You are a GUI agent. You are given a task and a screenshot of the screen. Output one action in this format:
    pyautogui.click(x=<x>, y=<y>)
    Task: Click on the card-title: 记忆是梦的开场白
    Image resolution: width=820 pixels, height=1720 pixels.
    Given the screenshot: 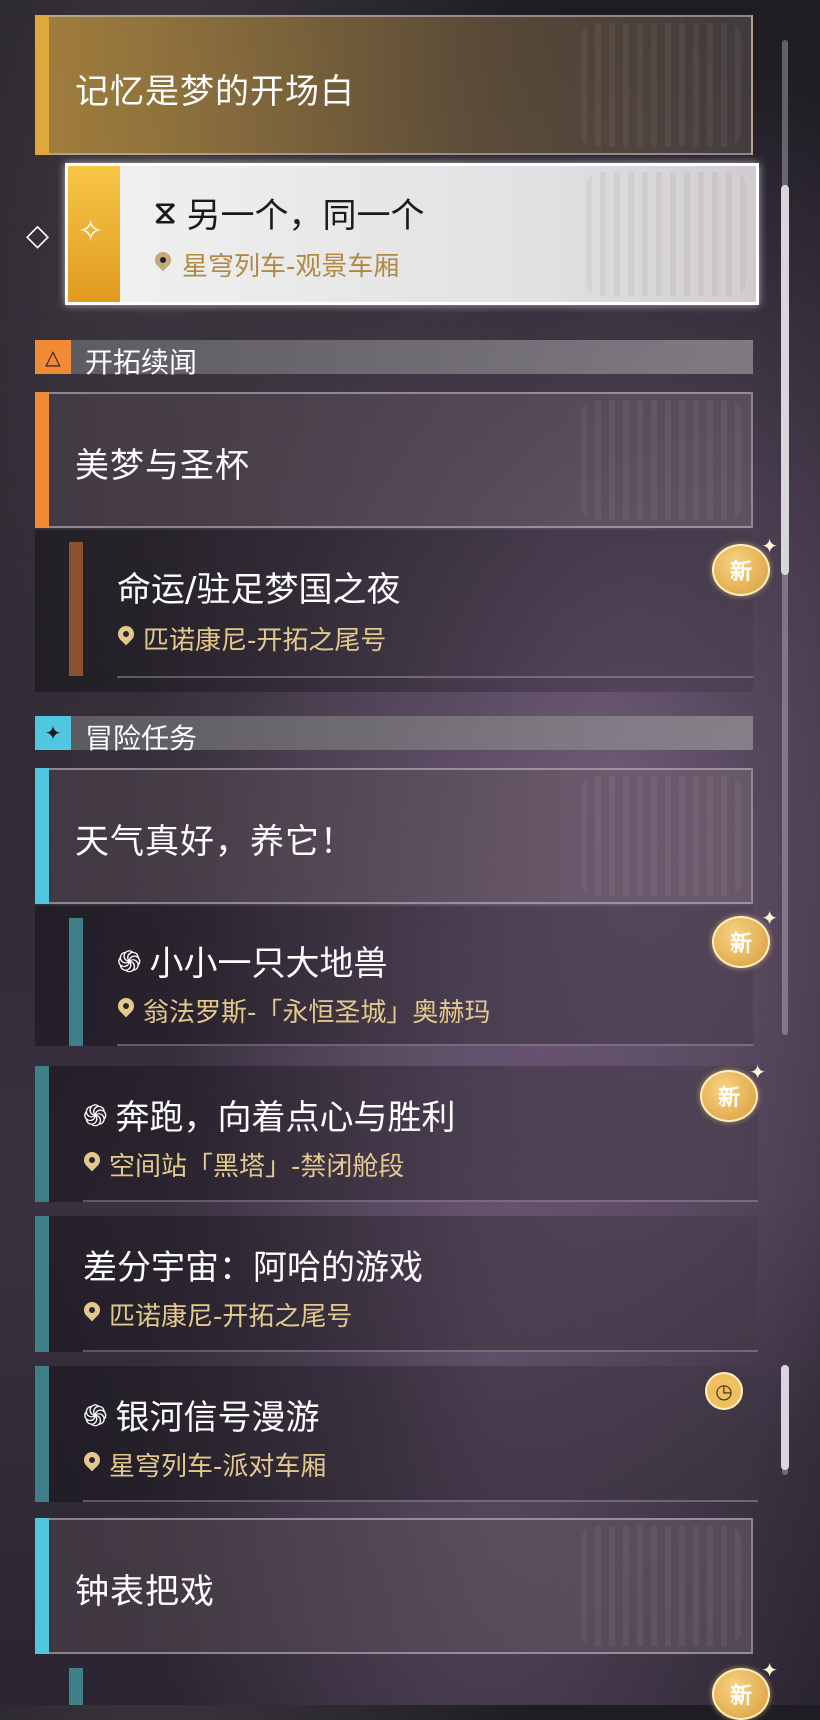 What is the action you would take?
    pyautogui.click(x=215, y=92)
    